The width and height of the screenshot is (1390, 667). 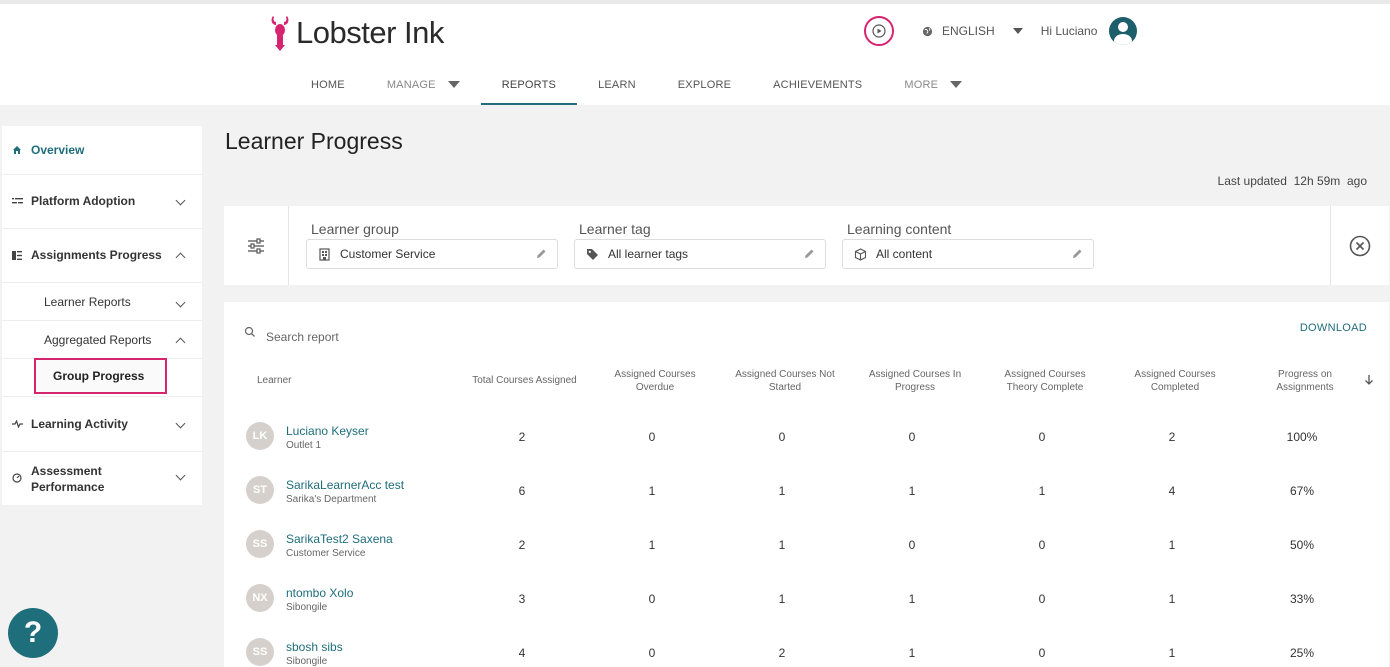 What do you see at coordinates (915, 381) in the screenshot?
I see `col-in-progress: Assigned Courses In Progress` at bounding box center [915, 381].